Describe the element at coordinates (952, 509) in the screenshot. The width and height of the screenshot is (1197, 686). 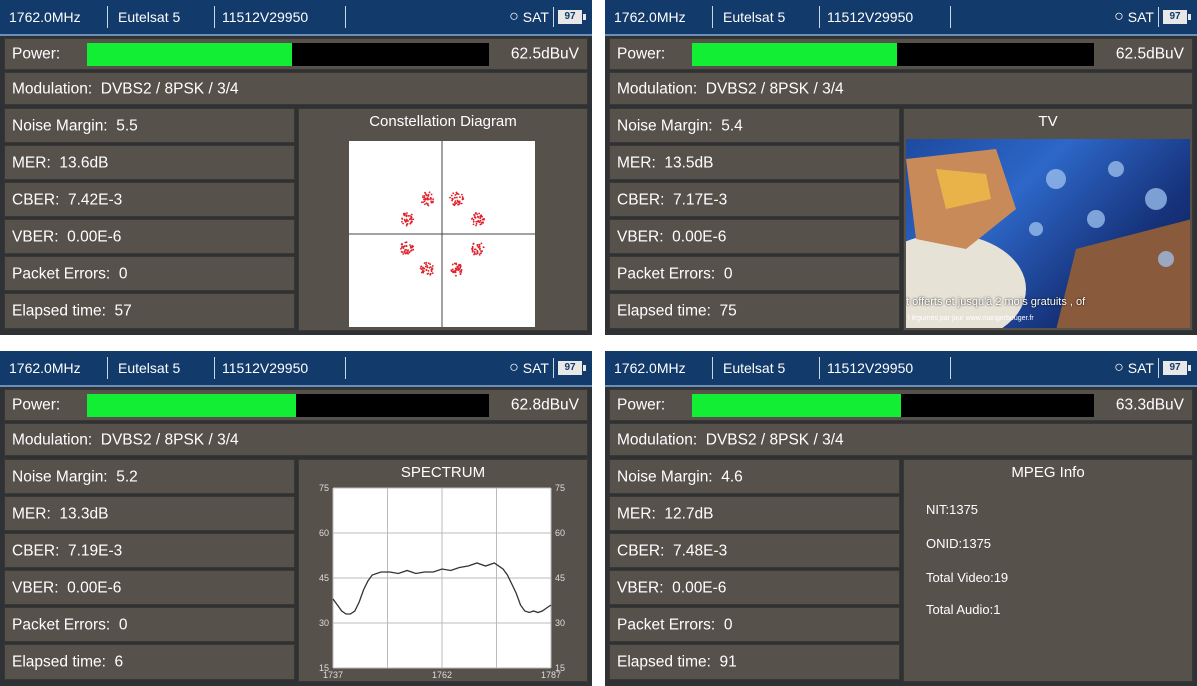
I see `mpeg-nit: NIT:1375` at that location.